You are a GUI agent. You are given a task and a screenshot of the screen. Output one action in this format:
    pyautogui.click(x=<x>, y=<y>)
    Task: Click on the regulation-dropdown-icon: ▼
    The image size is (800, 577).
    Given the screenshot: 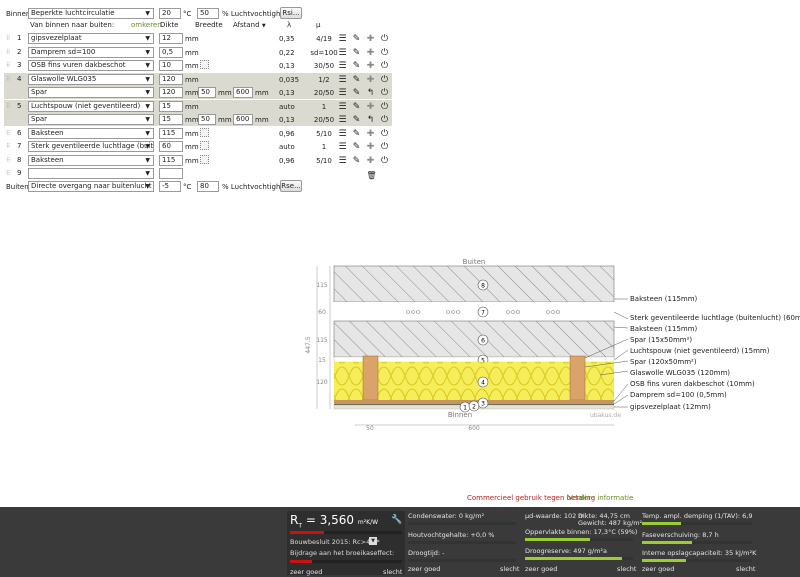 What is the action you would take?
    pyautogui.click(x=373, y=541)
    